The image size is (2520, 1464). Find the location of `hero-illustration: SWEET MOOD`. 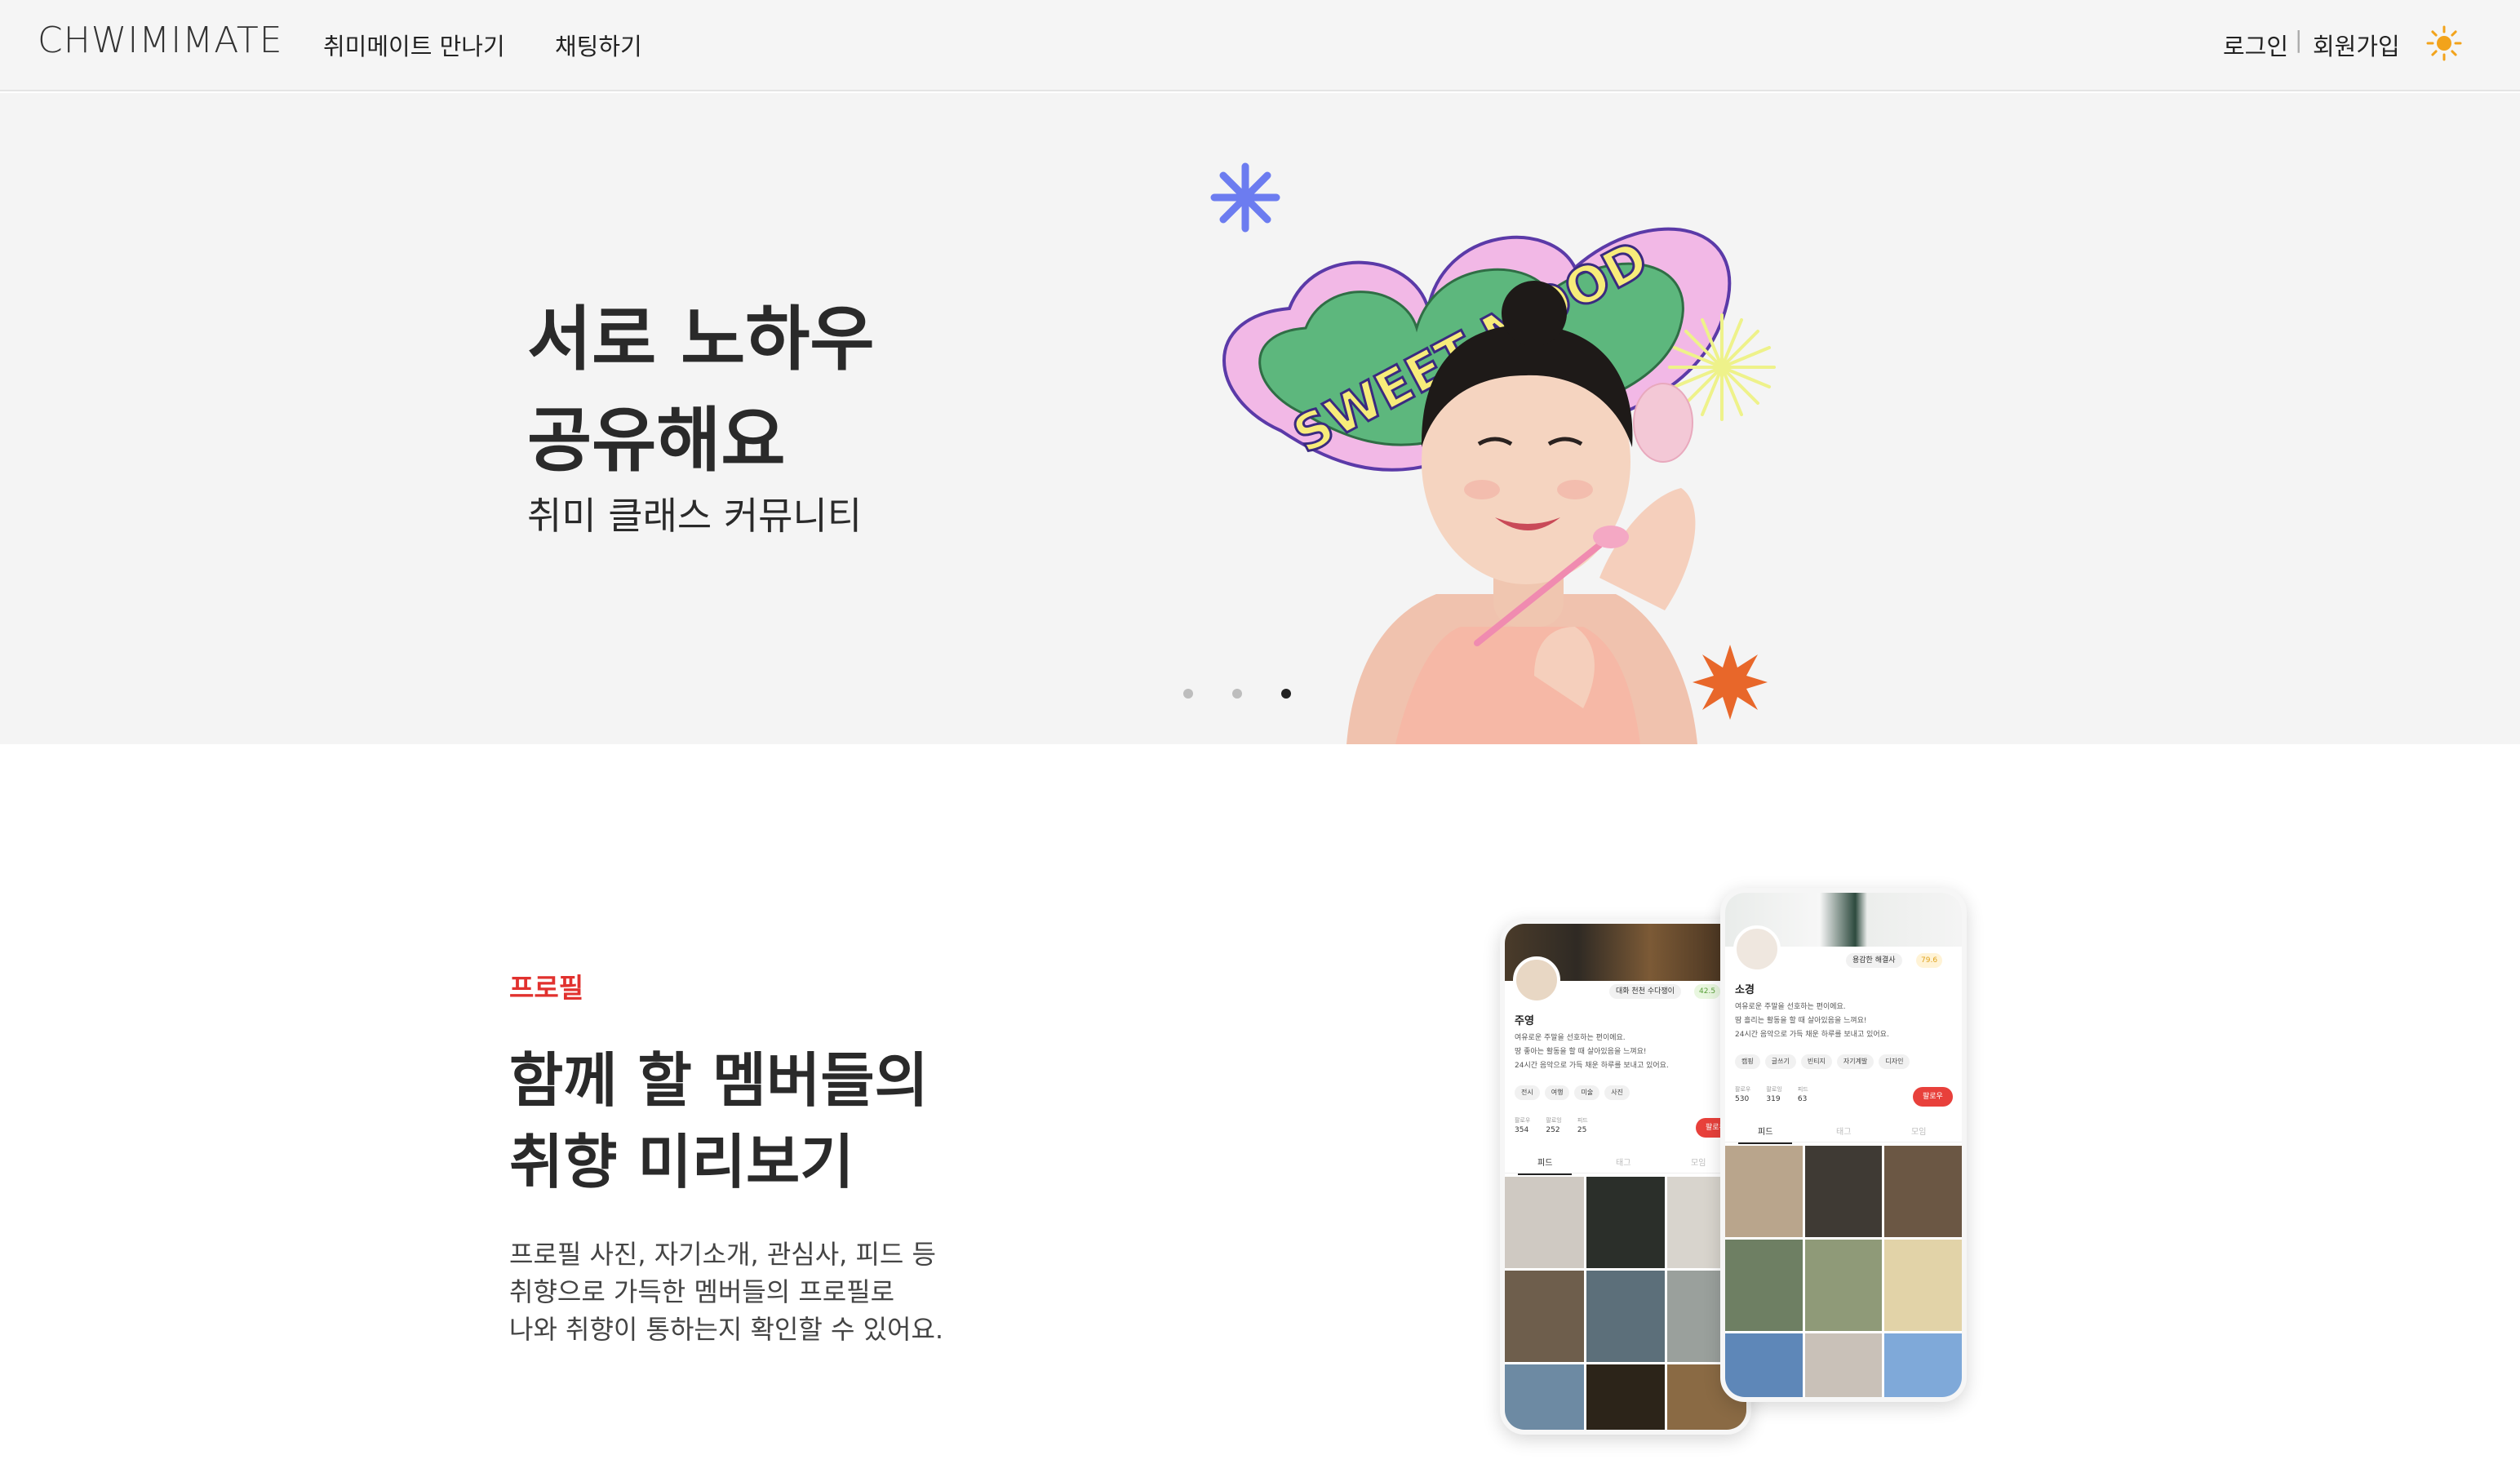

hero-illustration: SWEET MOOD is located at coordinates (1493, 453).